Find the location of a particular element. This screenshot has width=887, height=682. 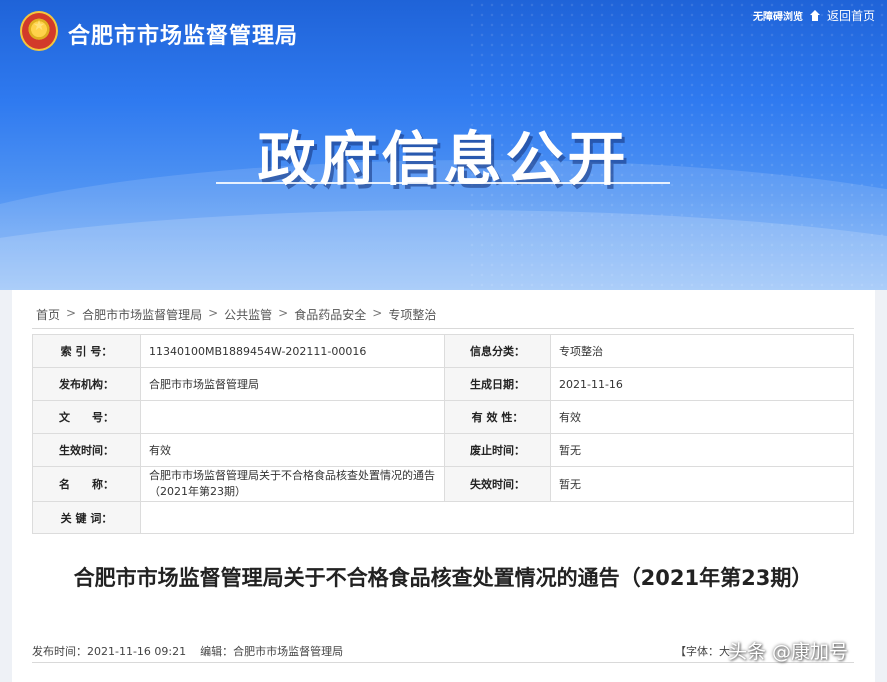

breadcrumb-item-bureau: 合肥市市场监督管理局 is located at coordinates (142, 314).